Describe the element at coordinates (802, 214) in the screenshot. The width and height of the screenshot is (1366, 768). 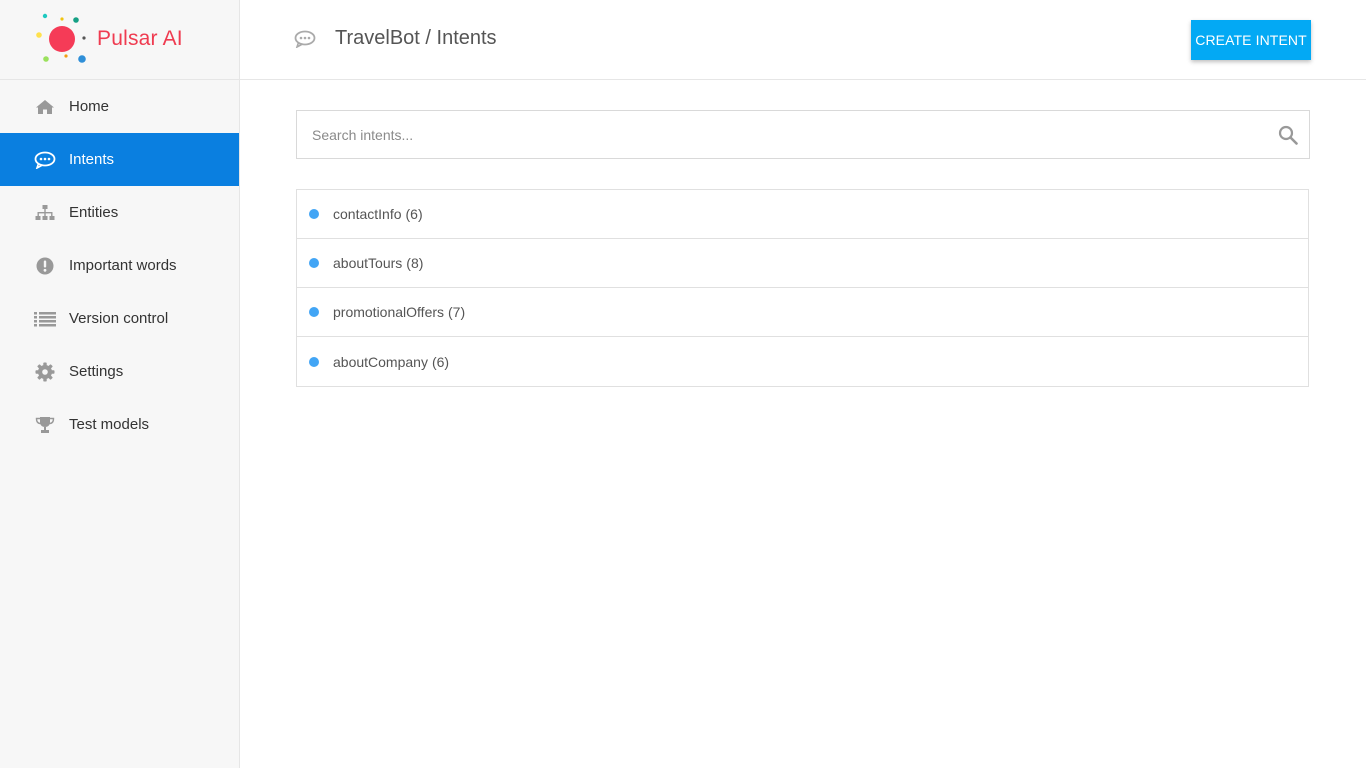
I see `list-item-contactinfo: contactInfo (6)` at that location.